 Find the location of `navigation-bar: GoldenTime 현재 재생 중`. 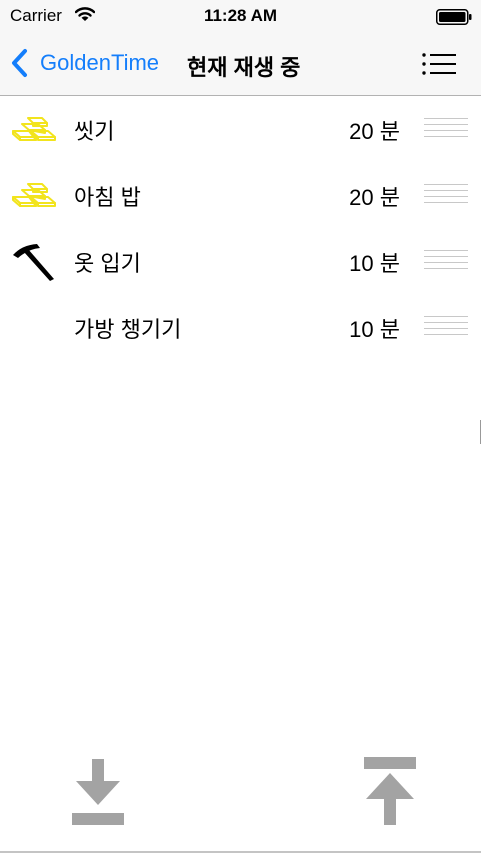

navigation-bar: GoldenTime 현재 재생 중 is located at coordinates (240, 64).